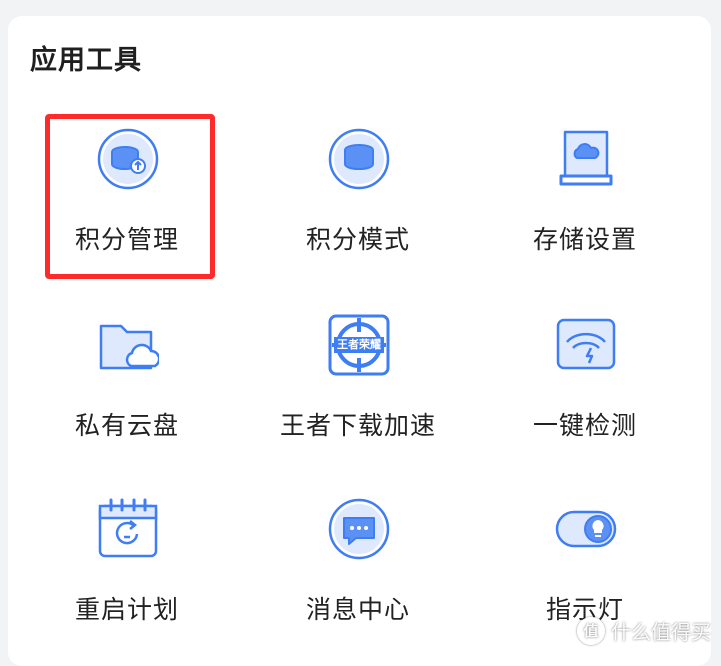 Image resolution: width=721 pixels, height=666 pixels. I want to click on storage-settings-icon, so click(586, 159).